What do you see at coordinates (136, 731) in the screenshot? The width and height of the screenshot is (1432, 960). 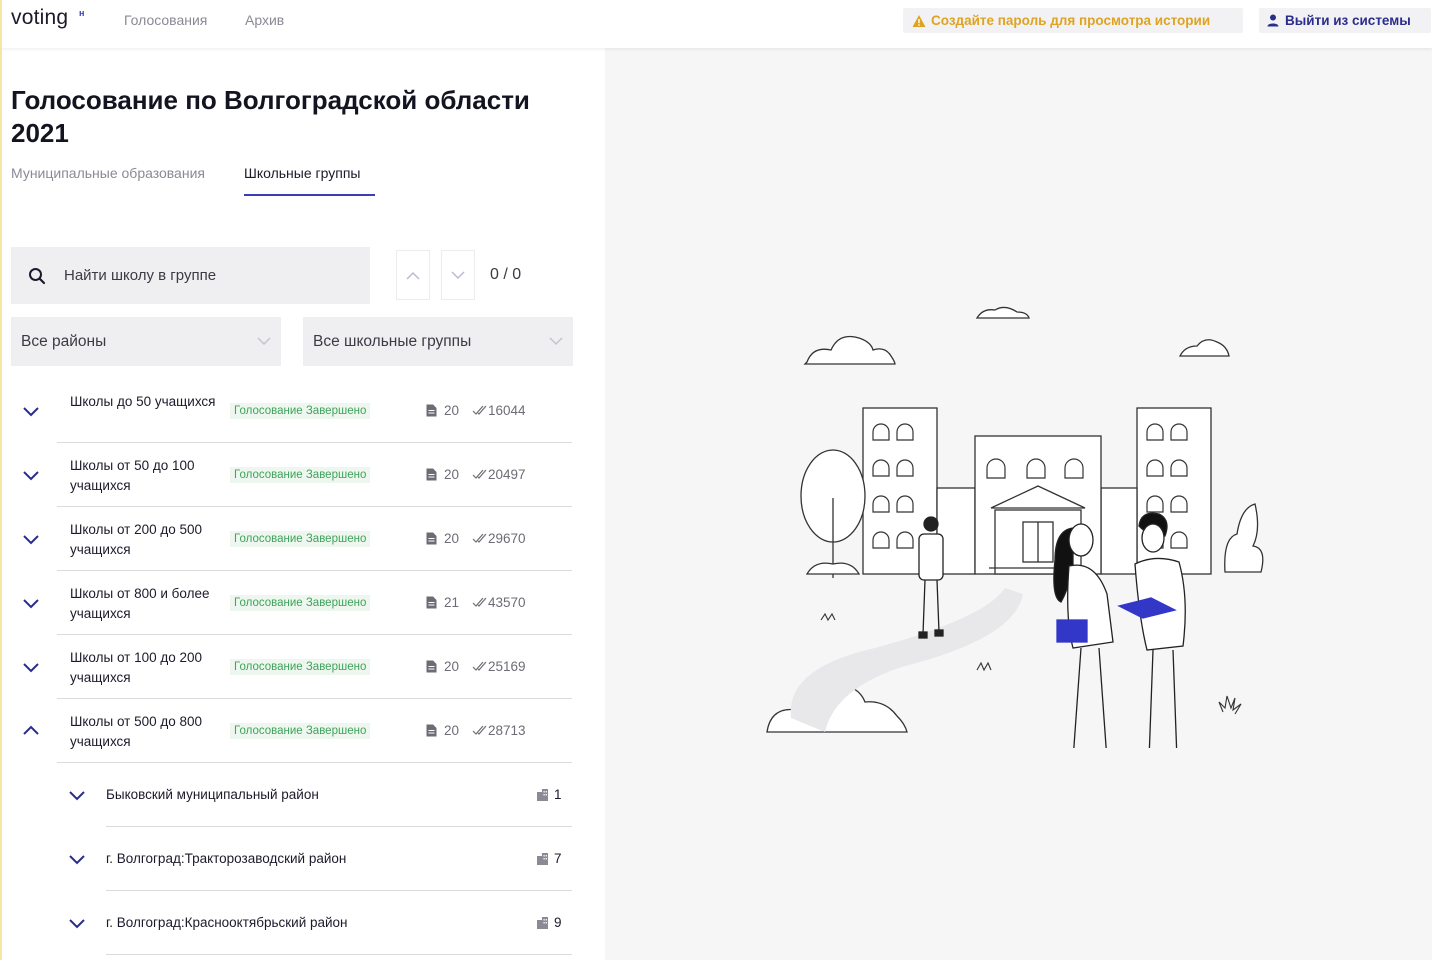 I see `group-name: Школы от 500 до 800 учащихся` at bounding box center [136, 731].